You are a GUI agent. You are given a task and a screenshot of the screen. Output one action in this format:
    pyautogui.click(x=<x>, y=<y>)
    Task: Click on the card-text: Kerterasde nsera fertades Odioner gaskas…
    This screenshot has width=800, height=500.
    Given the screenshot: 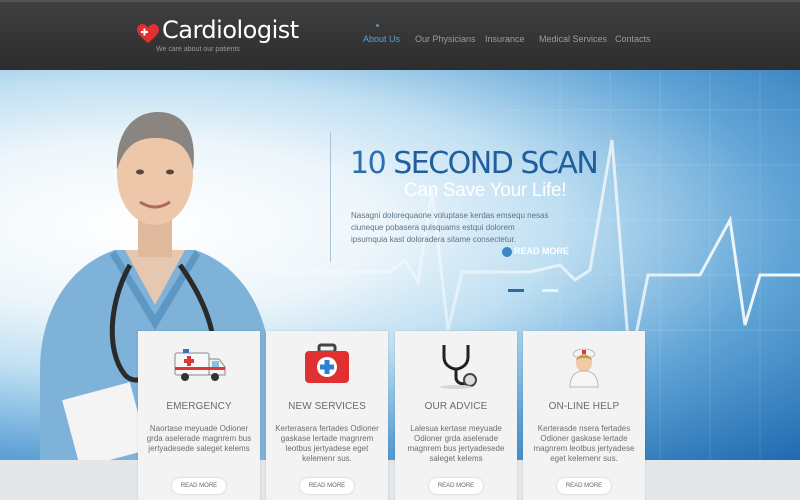 What is the action you would take?
    pyautogui.click(x=584, y=443)
    